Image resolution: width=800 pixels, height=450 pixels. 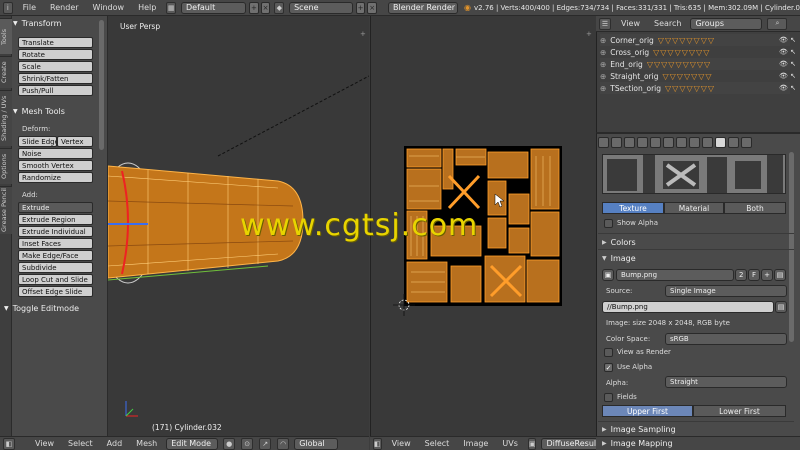 I want to click on image-name-field: Bump.png, so click(x=675, y=275).